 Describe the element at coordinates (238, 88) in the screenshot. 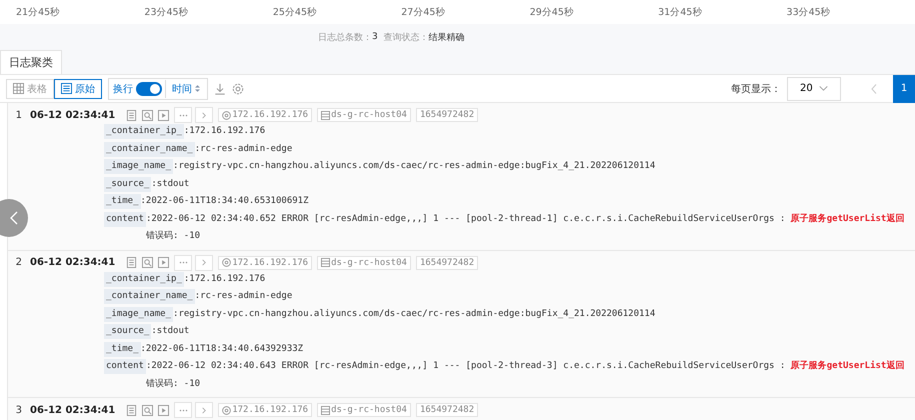

I see `settings-icon` at that location.